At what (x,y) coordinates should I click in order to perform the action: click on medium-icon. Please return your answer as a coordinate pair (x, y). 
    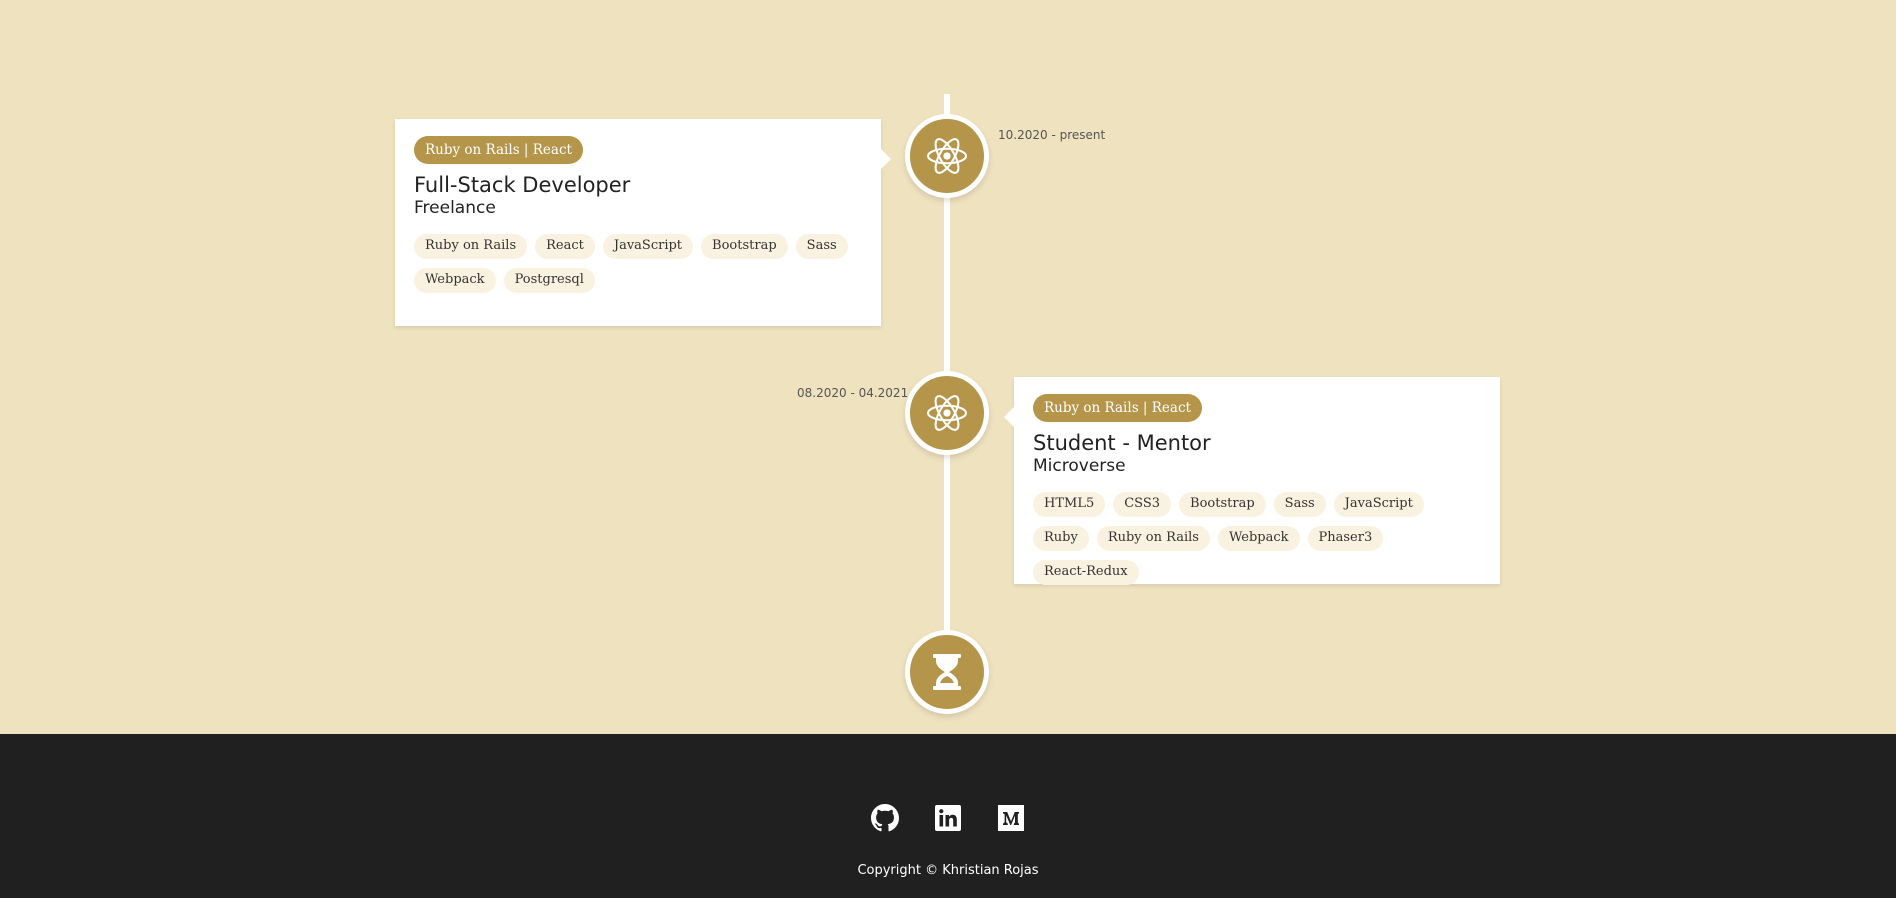
    Looking at the image, I should click on (1011, 818).